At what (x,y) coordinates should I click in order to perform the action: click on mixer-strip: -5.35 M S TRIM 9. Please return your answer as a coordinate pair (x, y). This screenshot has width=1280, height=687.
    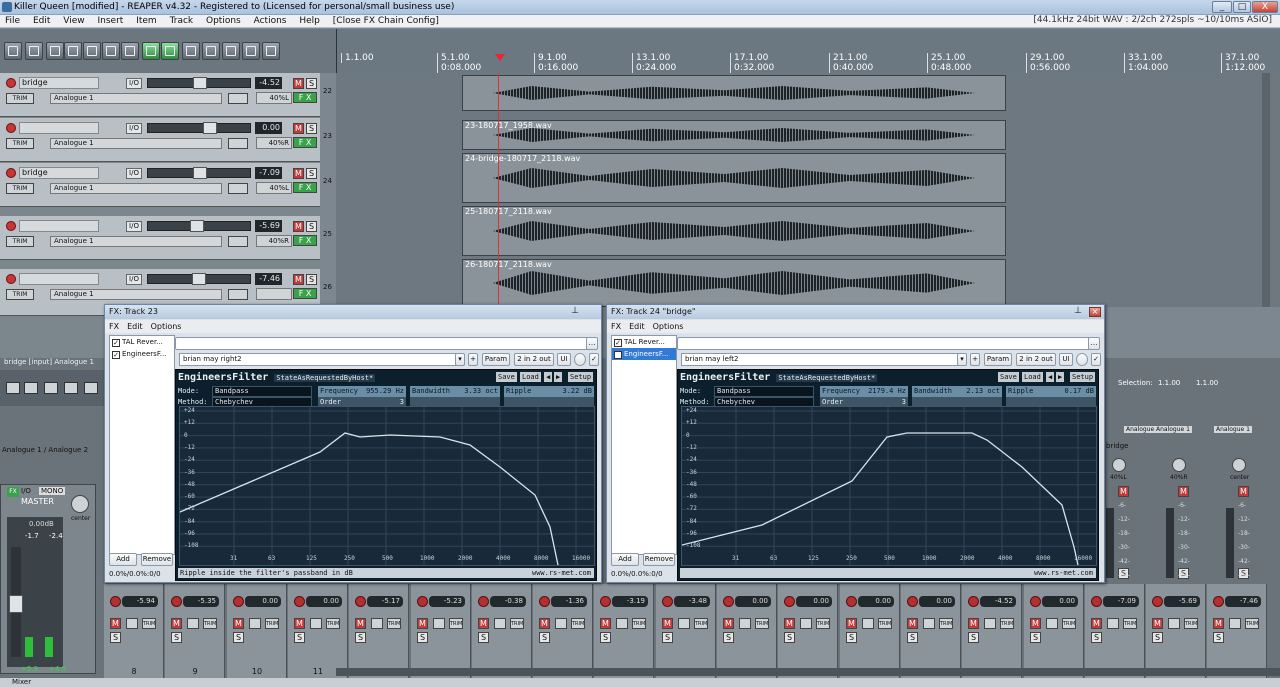
    Looking at the image, I should click on (195, 631).